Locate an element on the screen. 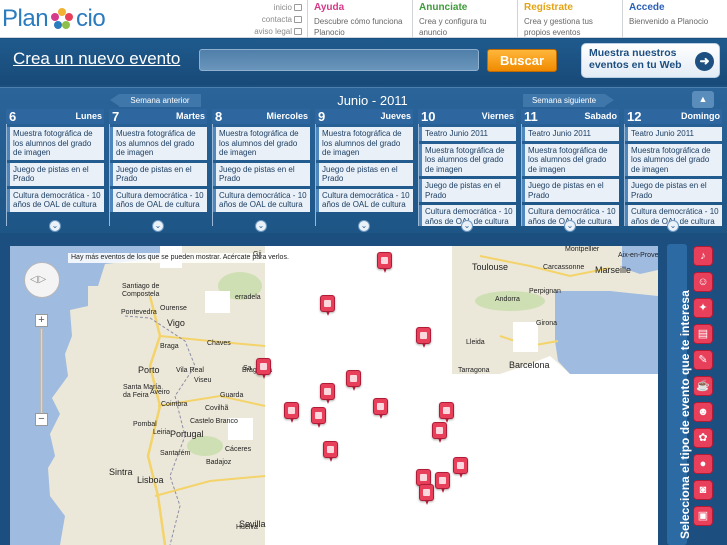 This screenshot has width=727, height=545. menu-anunciate: Anunciate Crea y configura tu anuncio is located at coordinates (464, 19).